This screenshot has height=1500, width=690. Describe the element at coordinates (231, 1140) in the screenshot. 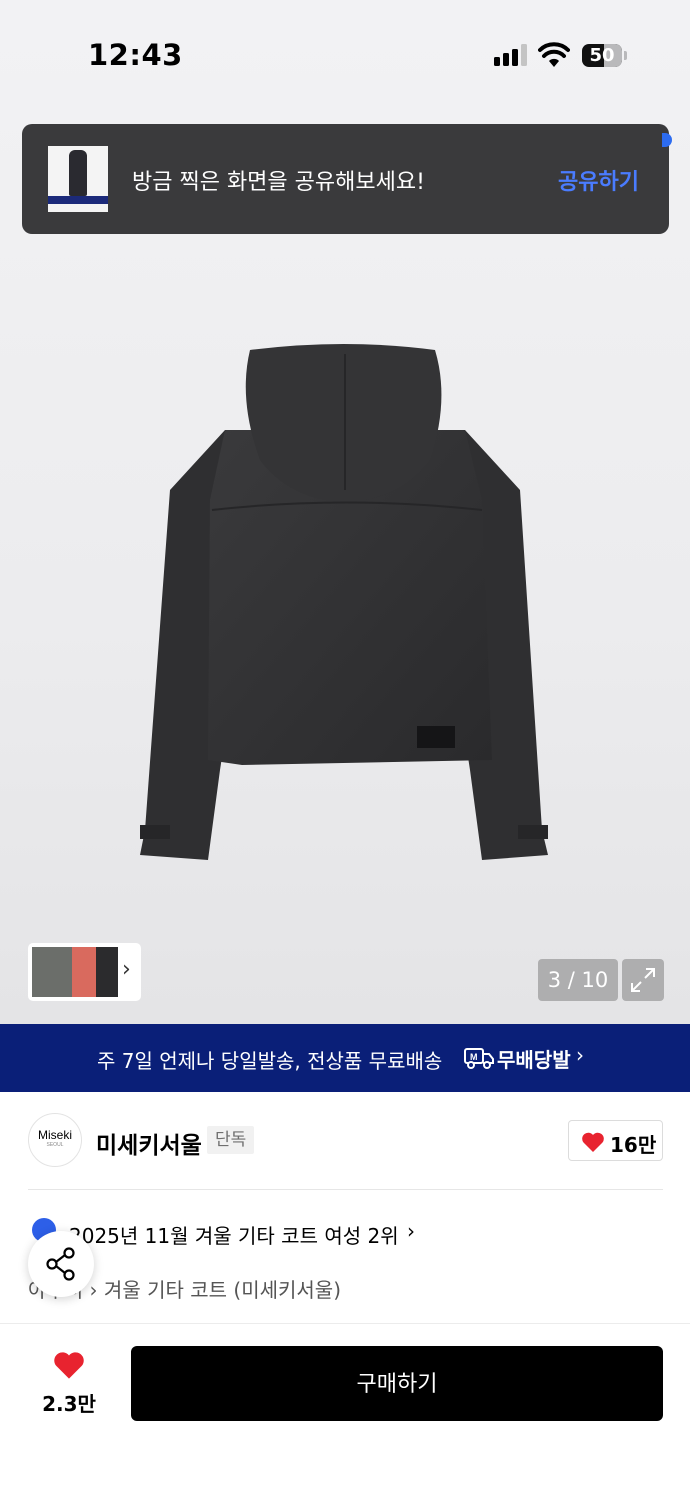

I see `exclusive-badge: 단독` at that location.